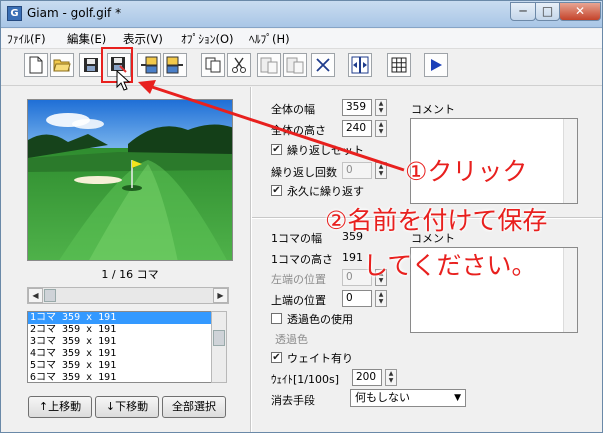 The height and width of the screenshot is (433, 603). What do you see at coordinates (450, 265) in the screenshot?
I see `annotation-step2-continued: してください。` at bounding box center [450, 265].